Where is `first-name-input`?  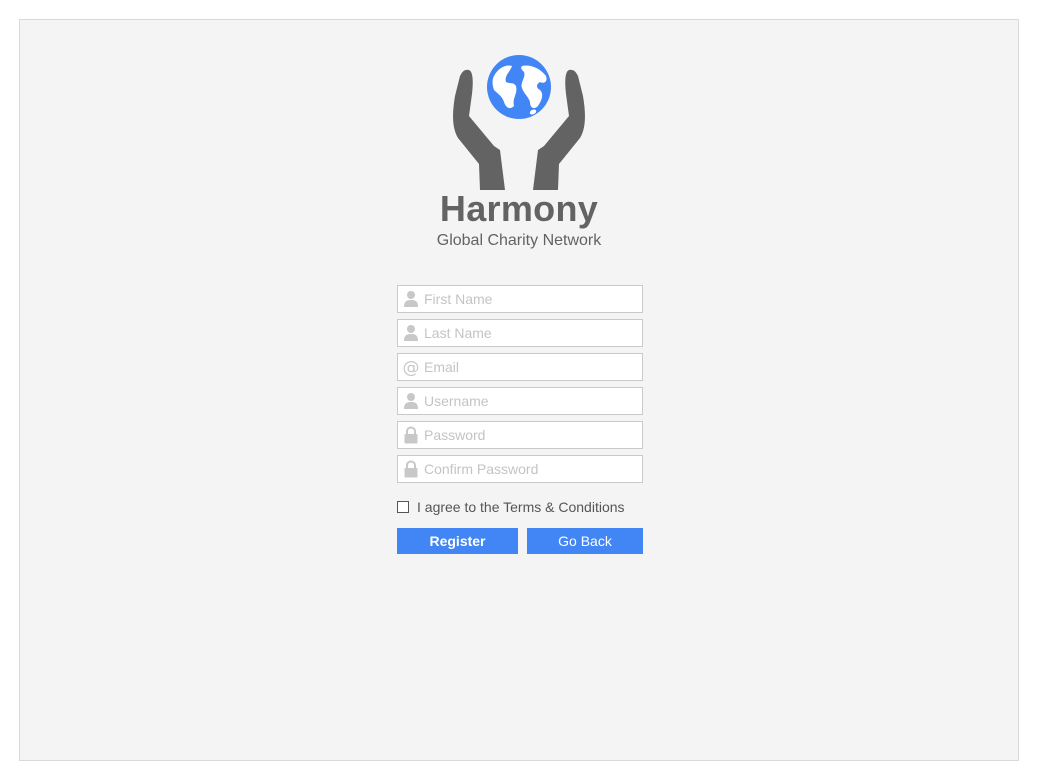
first-name-input is located at coordinates (530, 299).